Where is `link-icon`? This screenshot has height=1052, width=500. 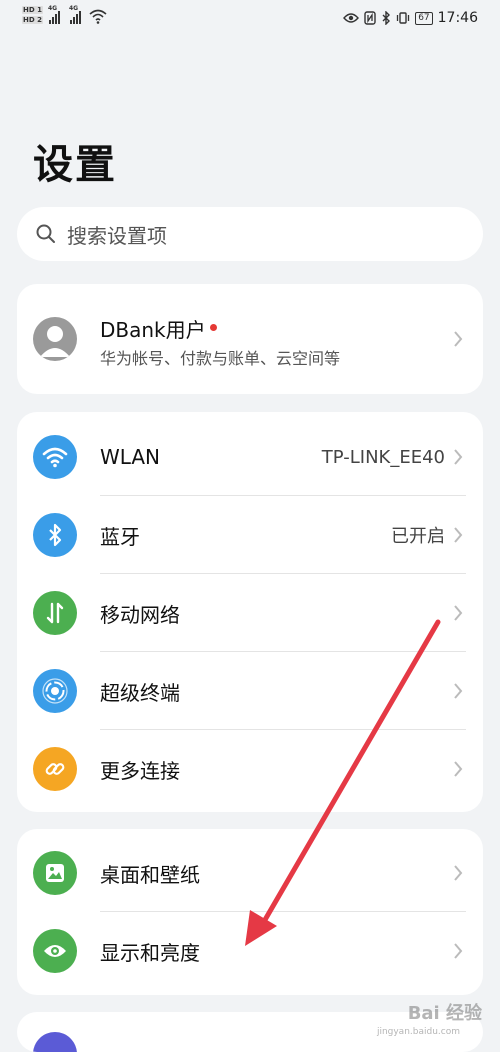
link-icon is located at coordinates (55, 769).